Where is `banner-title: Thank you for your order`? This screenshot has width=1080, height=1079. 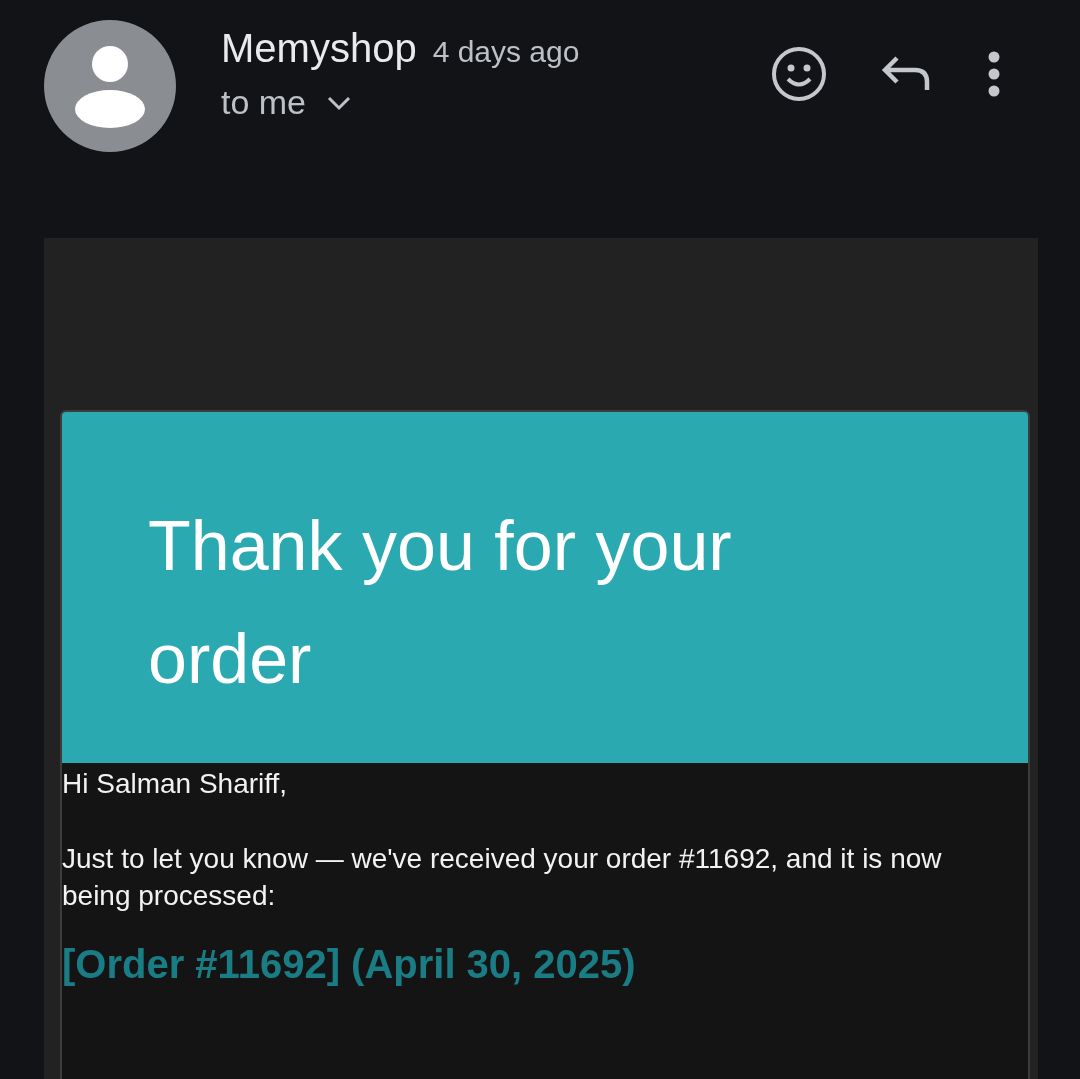 banner-title: Thank you for your order is located at coordinates (440, 603).